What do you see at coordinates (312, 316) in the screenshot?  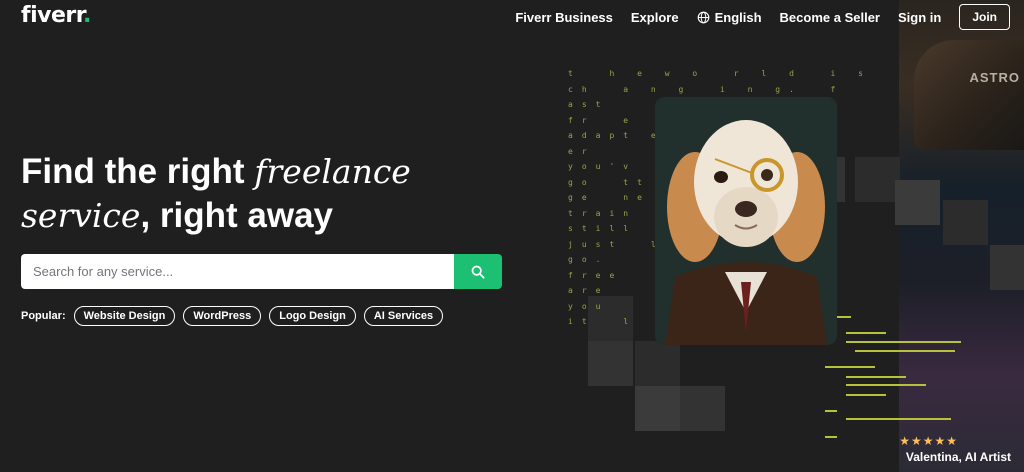 I see `popular-chip-logo-design: Logo Design` at bounding box center [312, 316].